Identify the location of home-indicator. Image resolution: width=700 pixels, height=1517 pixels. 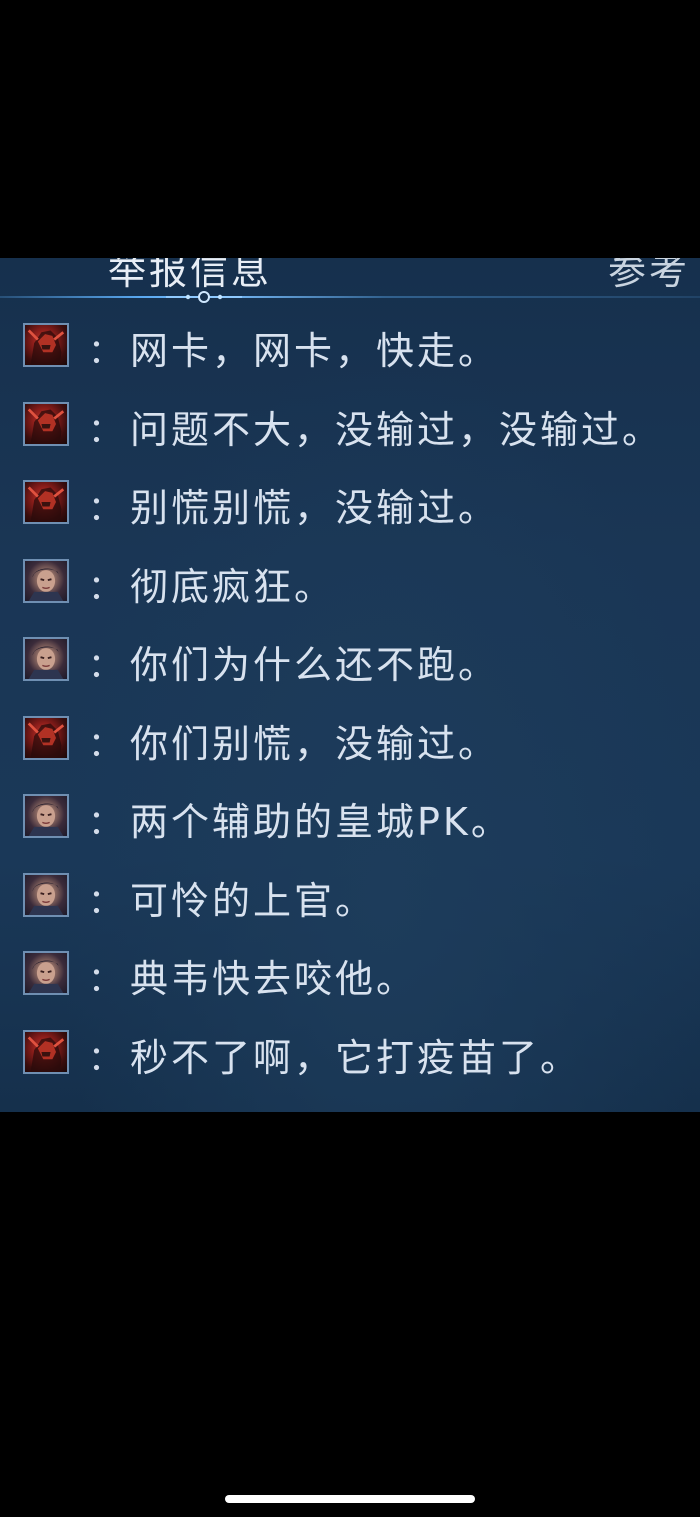
(350, 1499).